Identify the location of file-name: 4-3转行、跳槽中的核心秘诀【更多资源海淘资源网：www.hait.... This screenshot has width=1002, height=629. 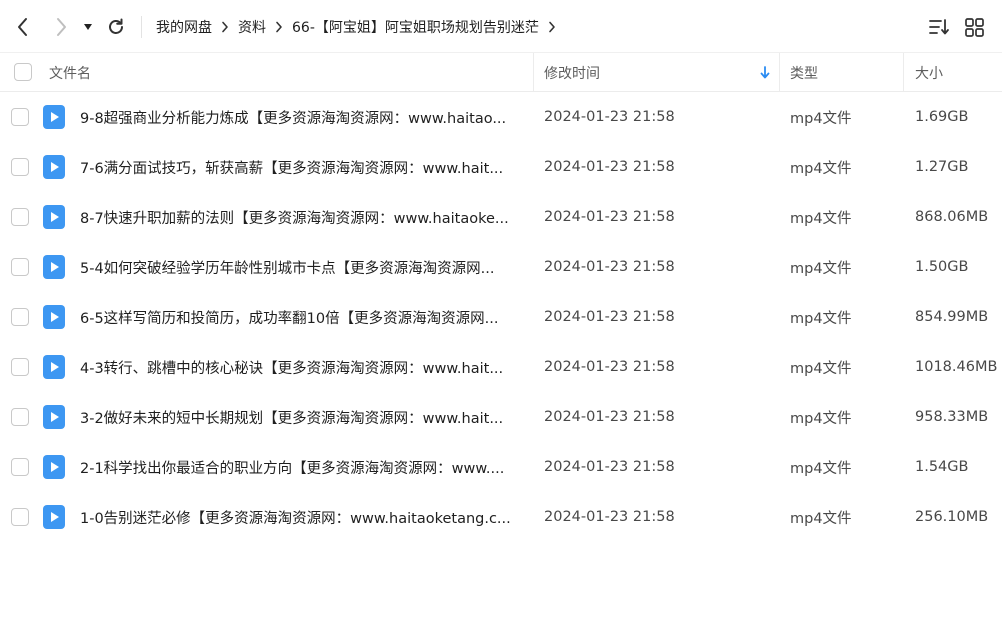
(292, 368).